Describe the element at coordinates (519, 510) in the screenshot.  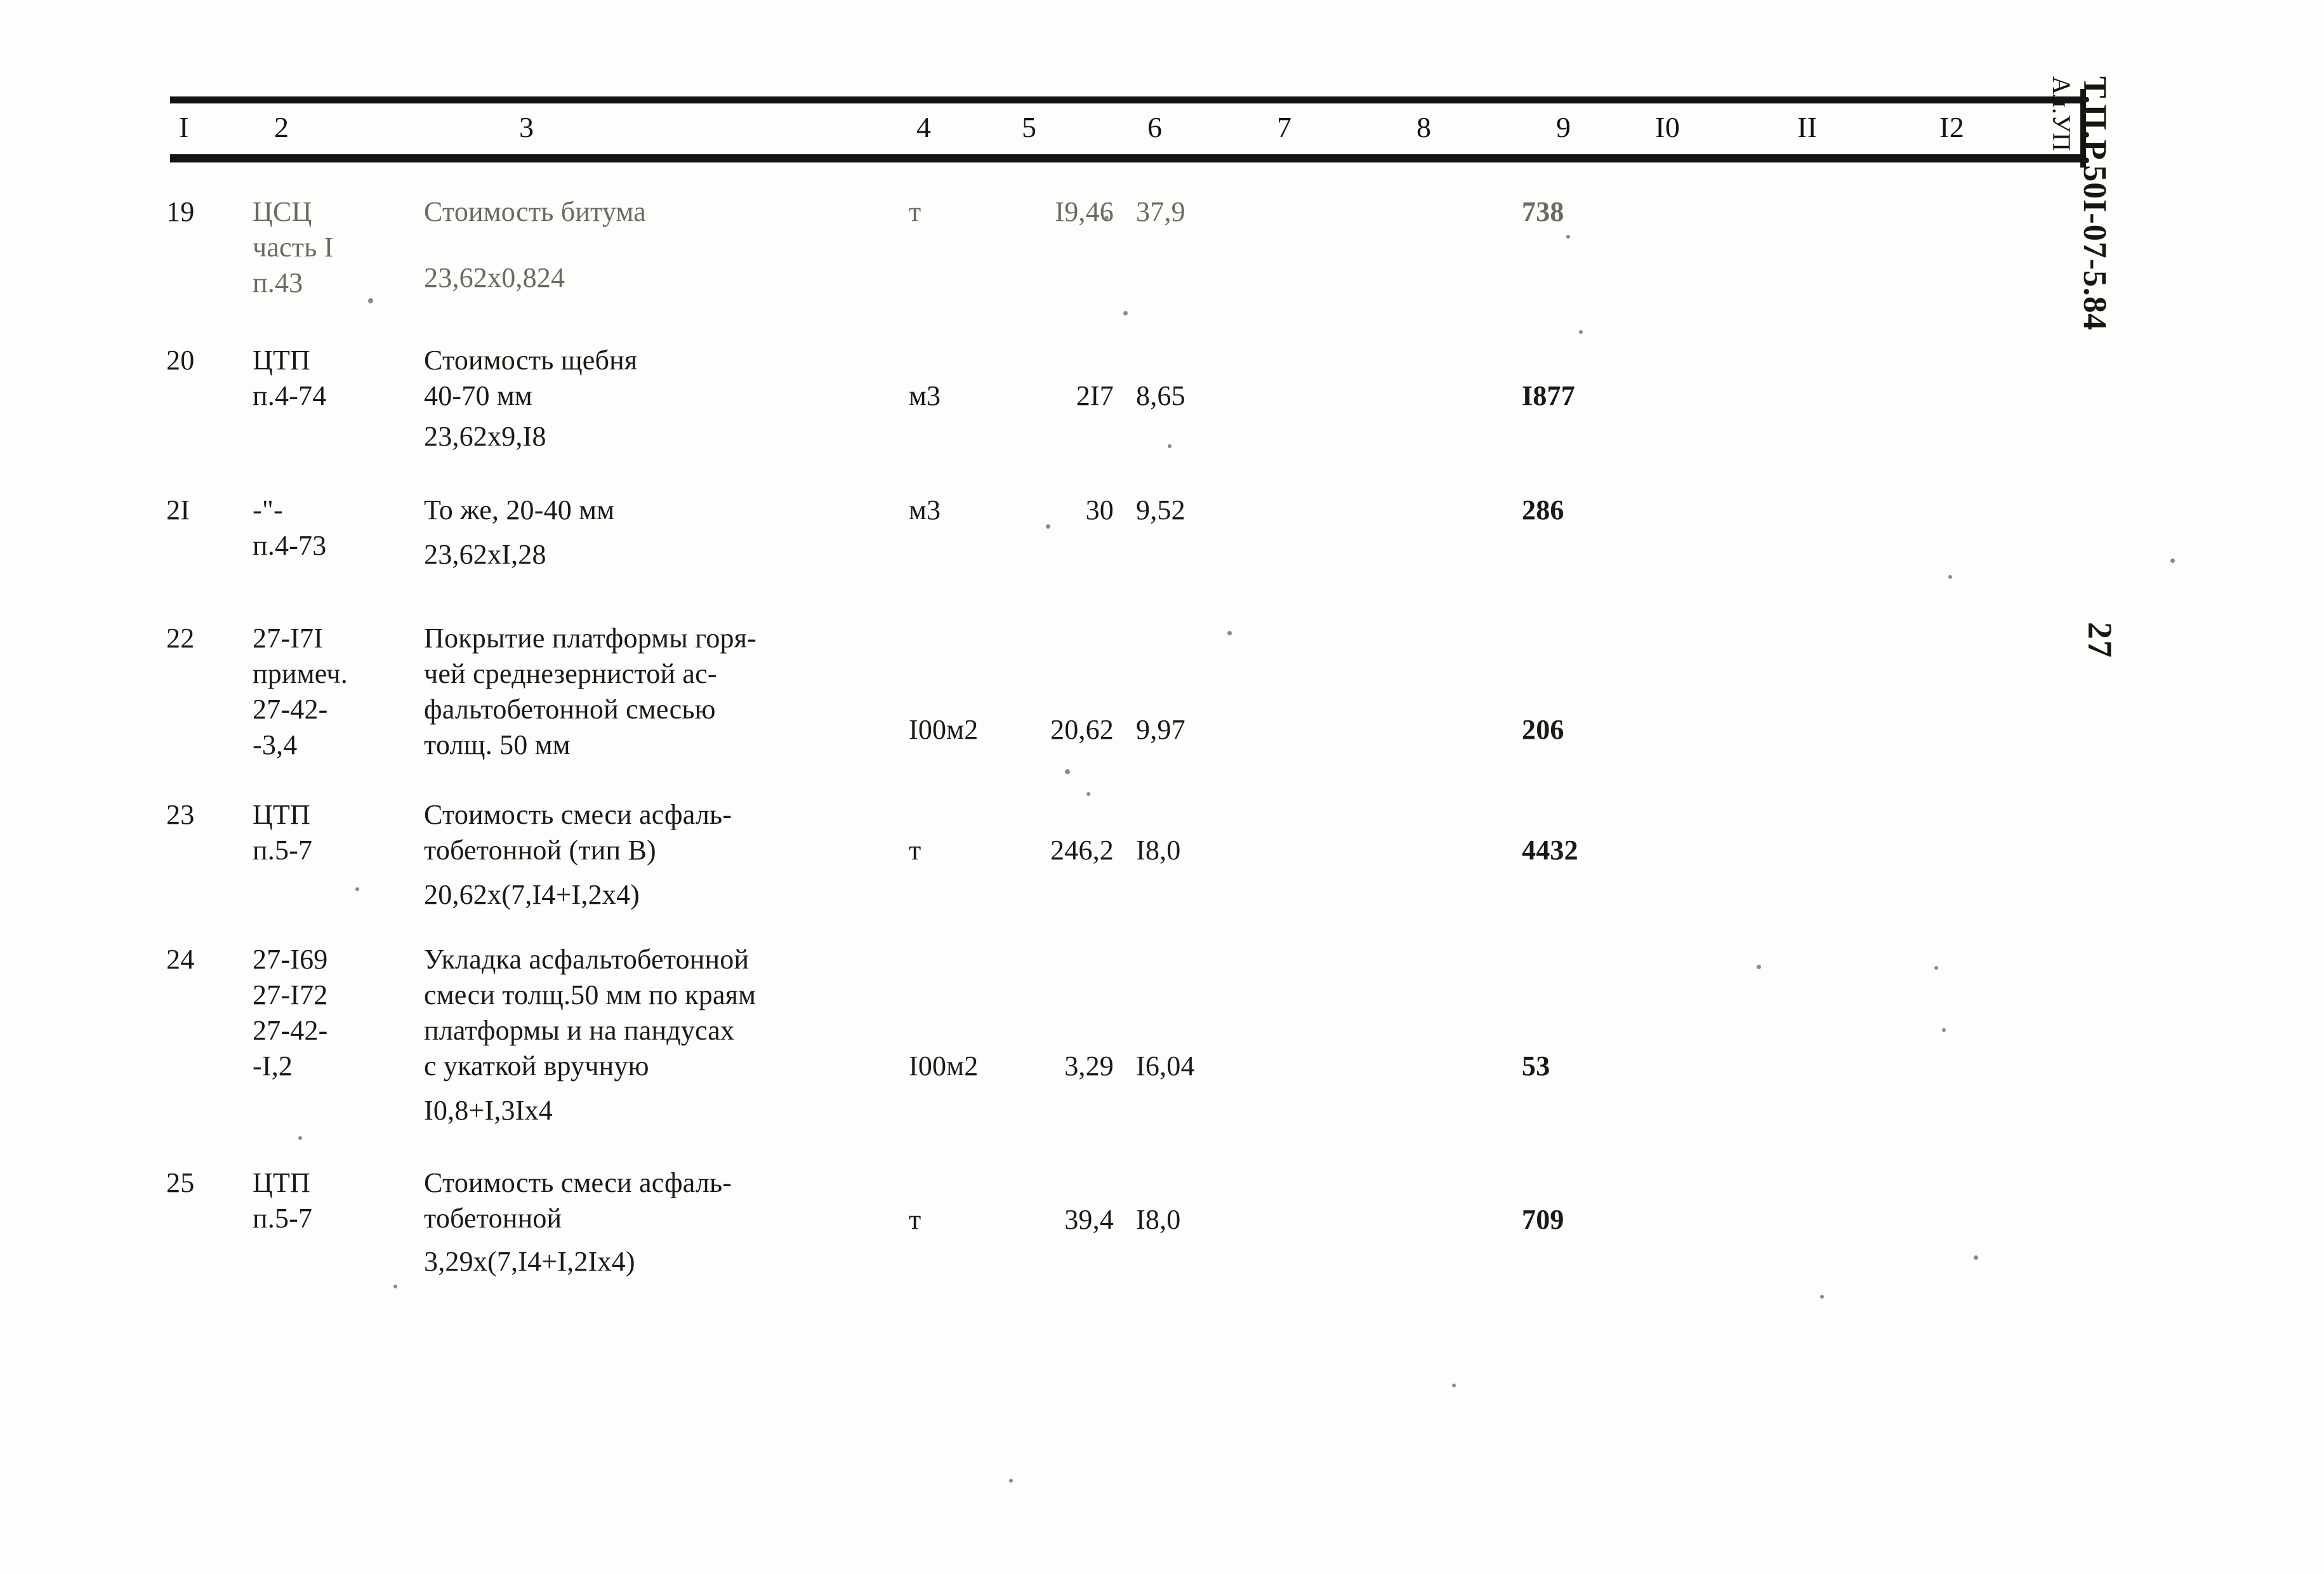
I see `row-description: То же, 20-40 мм` at that location.